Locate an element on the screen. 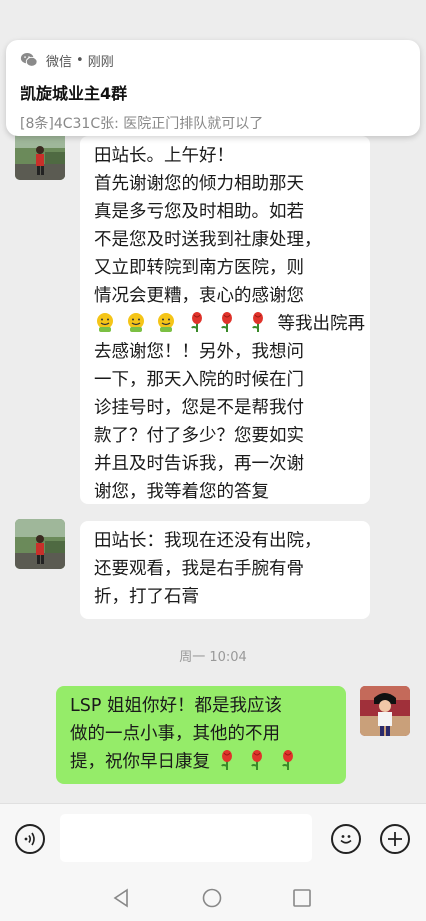 The image size is (426, 921). message-line-with-emoji: 提，祝你早日康复 is located at coordinates (202, 762).